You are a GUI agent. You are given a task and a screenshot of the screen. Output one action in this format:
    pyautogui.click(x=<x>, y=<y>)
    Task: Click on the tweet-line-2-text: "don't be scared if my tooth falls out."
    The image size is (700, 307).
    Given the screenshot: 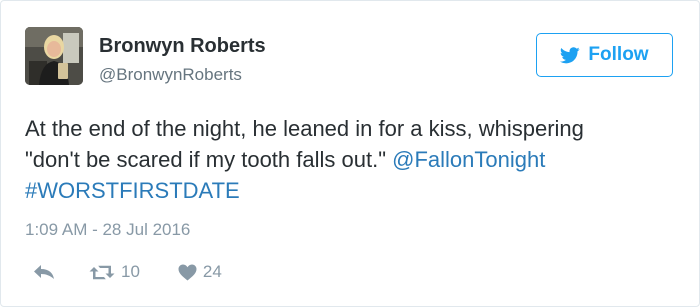 What is the action you would take?
    pyautogui.click(x=206, y=159)
    